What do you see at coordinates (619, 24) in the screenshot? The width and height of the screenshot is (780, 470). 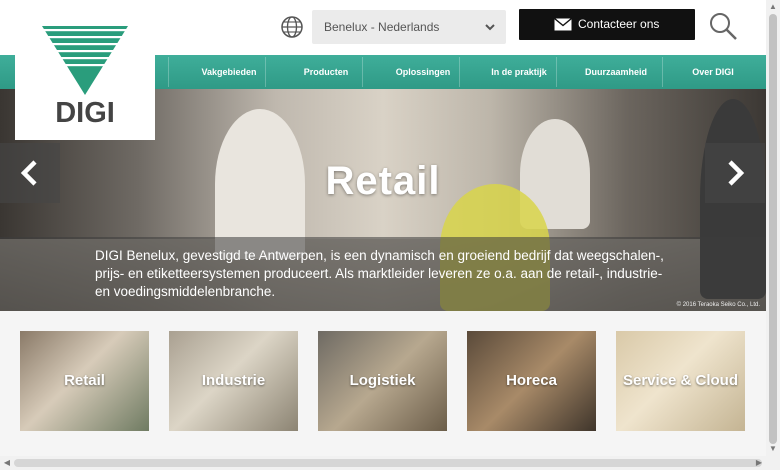 I see `contact-button-label: Contacteer ons` at bounding box center [619, 24].